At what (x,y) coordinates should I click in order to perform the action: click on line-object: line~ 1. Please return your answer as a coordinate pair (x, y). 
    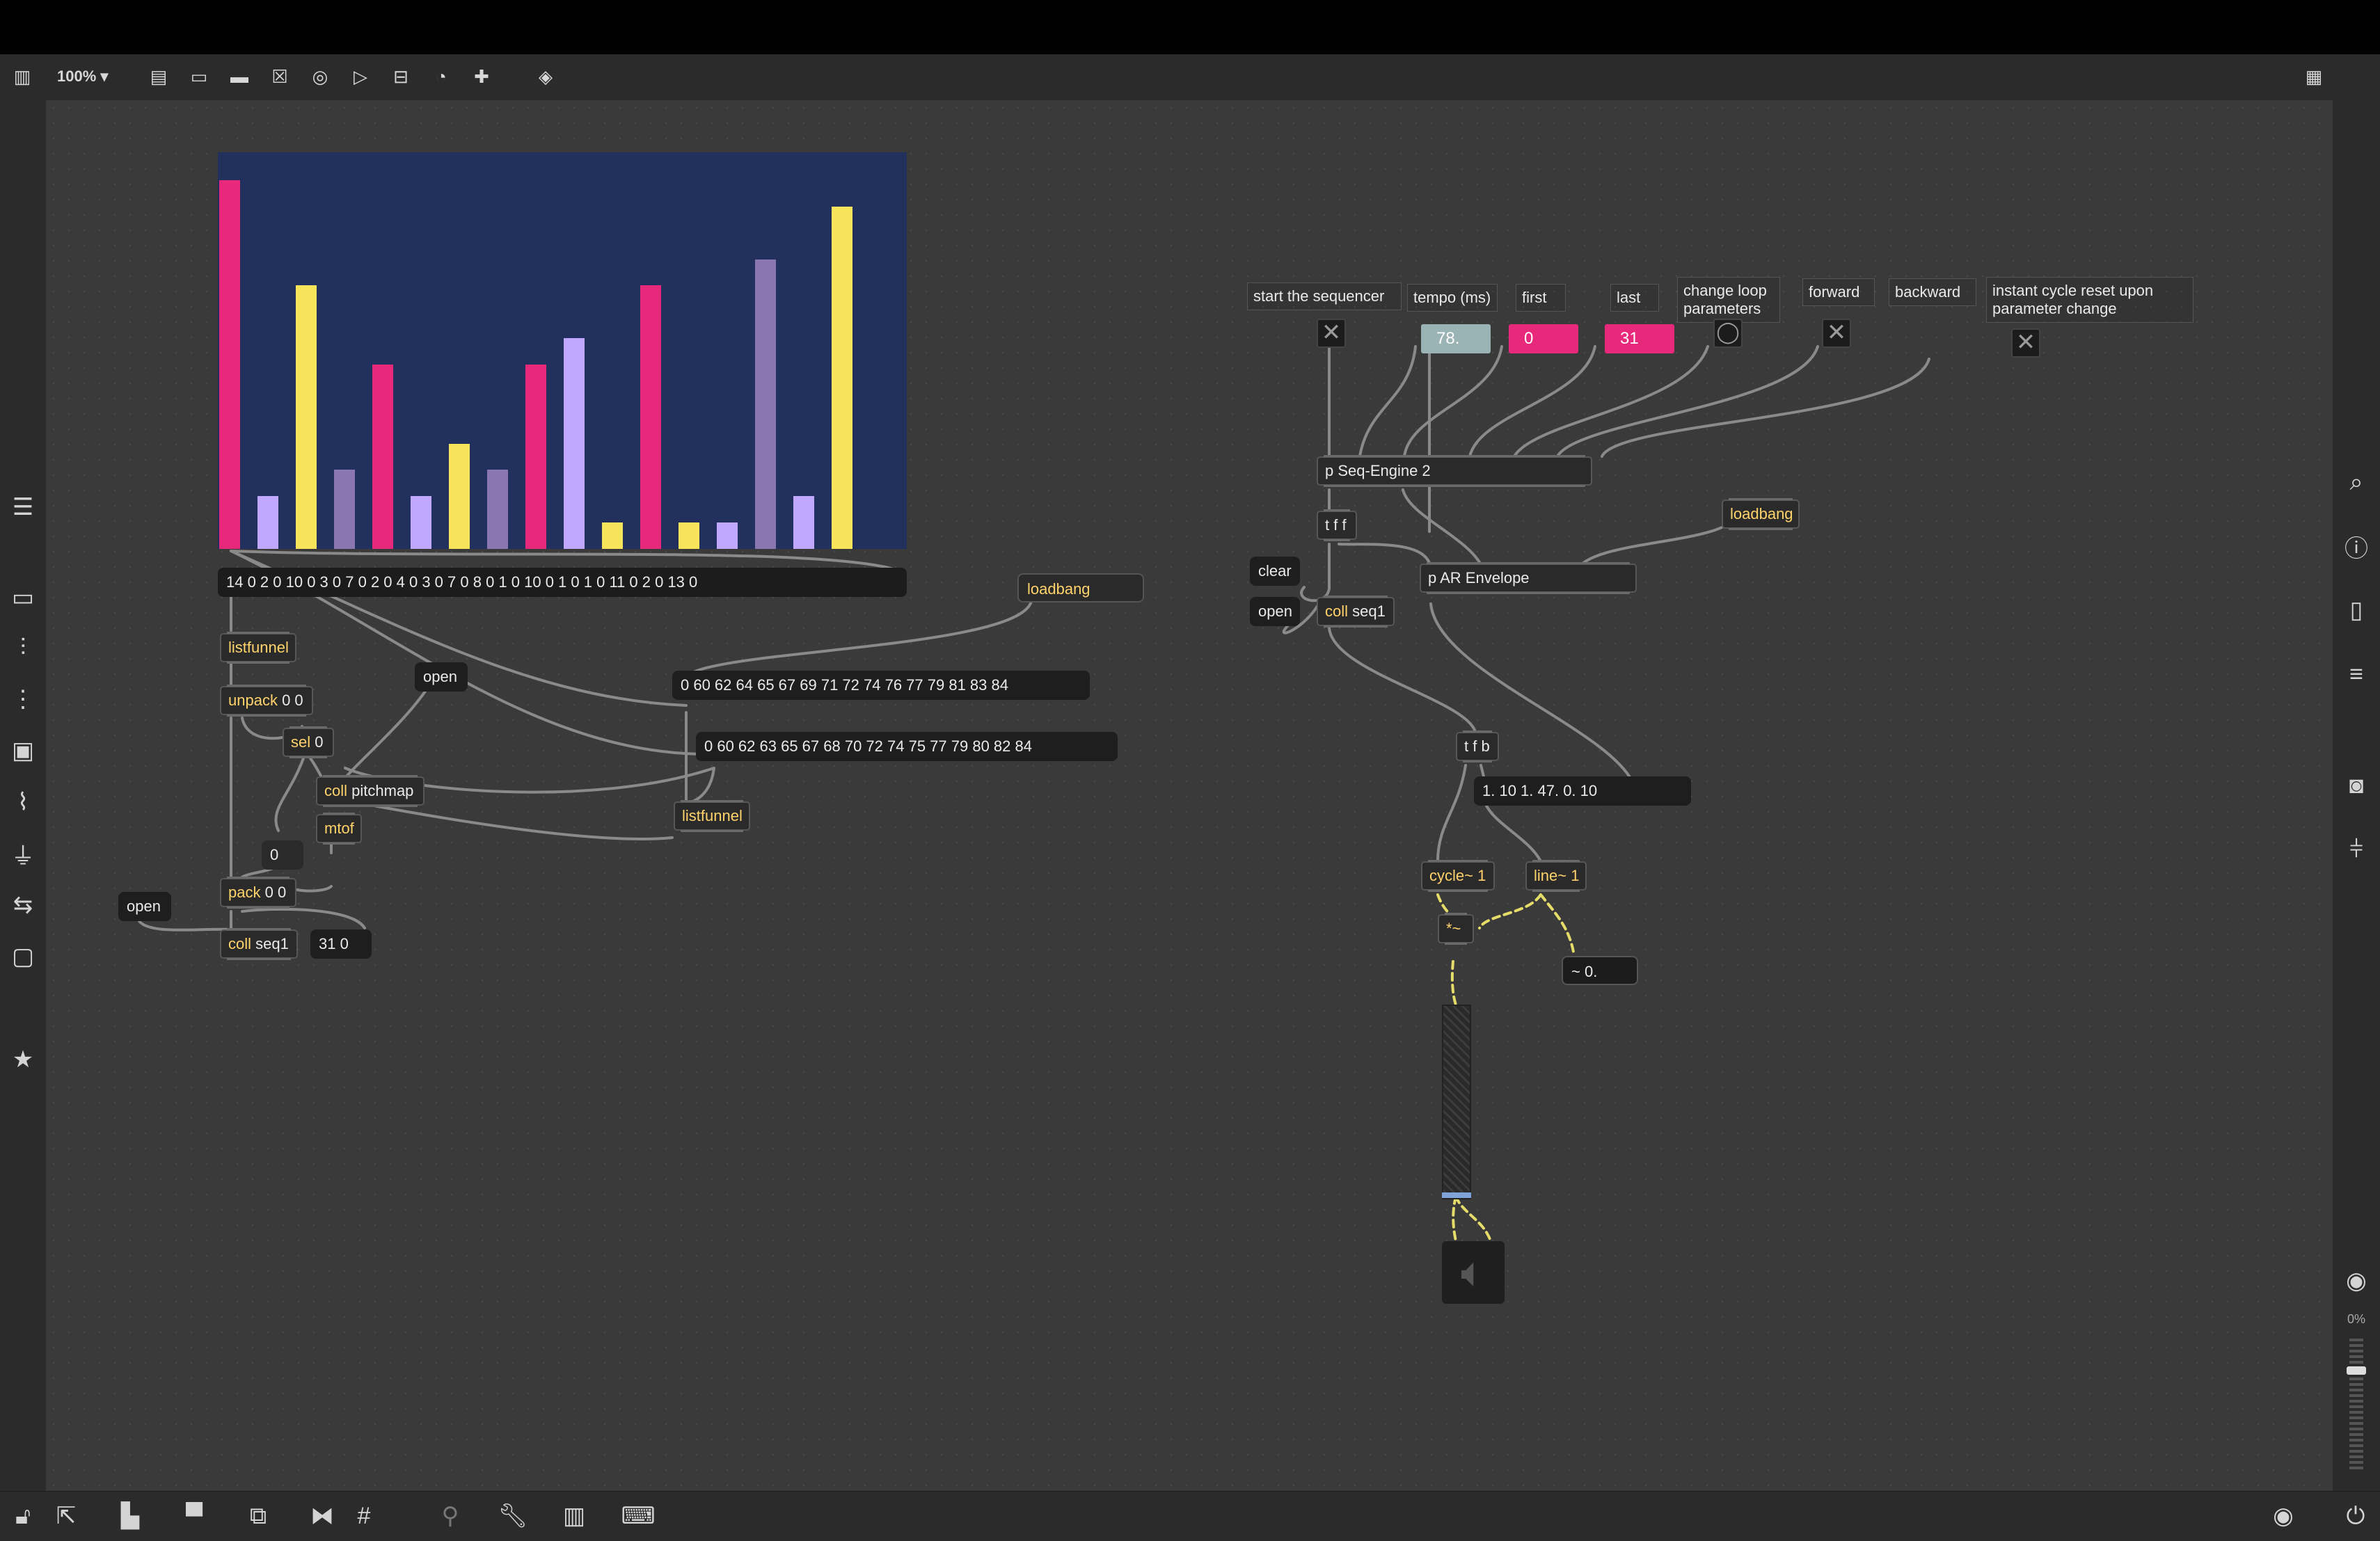
    Looking at the image, I should click on (1556, 876).